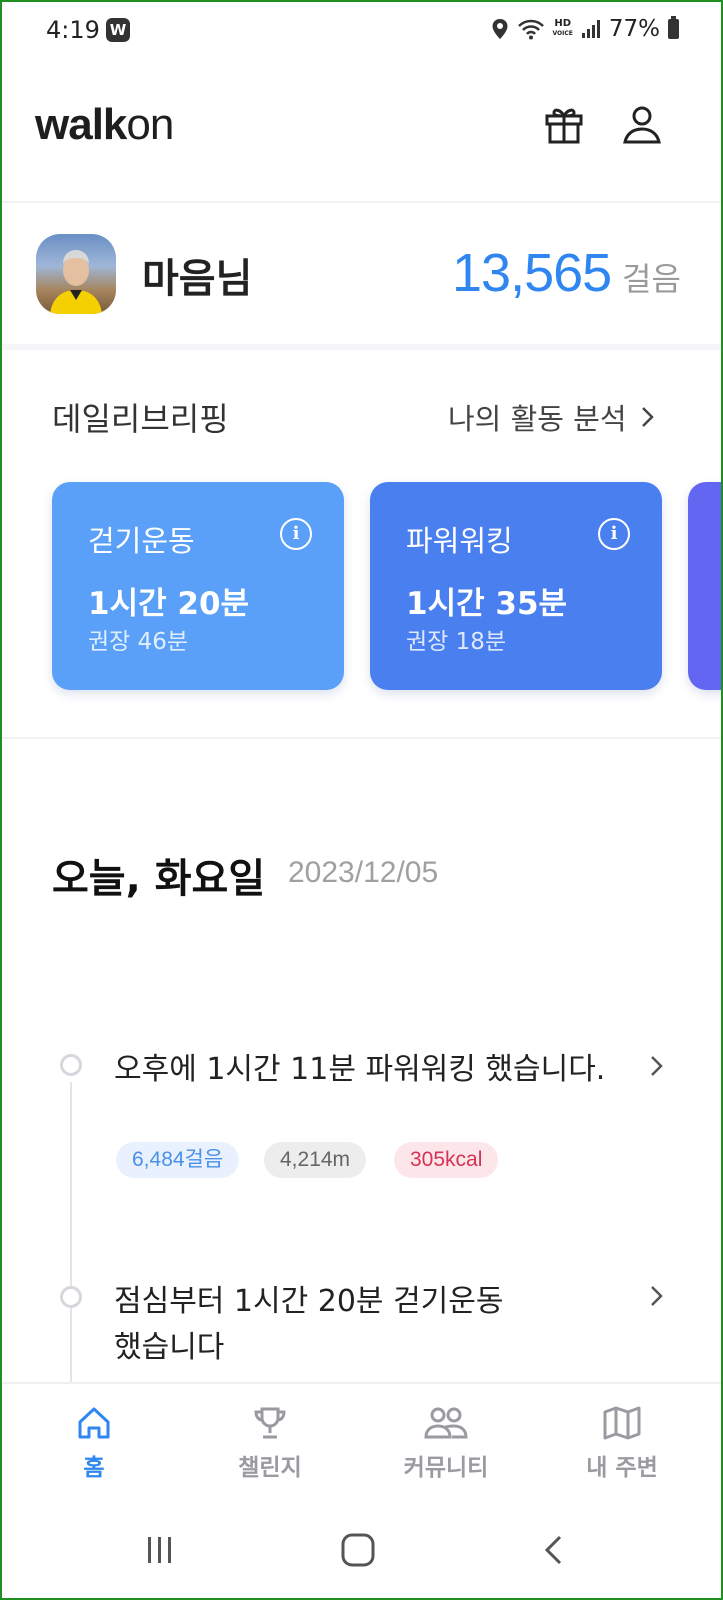 Image resolution: width=723 pixels, height=1600 pixels. Describe the element at coordinates (361, 202) in the screenshot. I see `header-divider` at that location.